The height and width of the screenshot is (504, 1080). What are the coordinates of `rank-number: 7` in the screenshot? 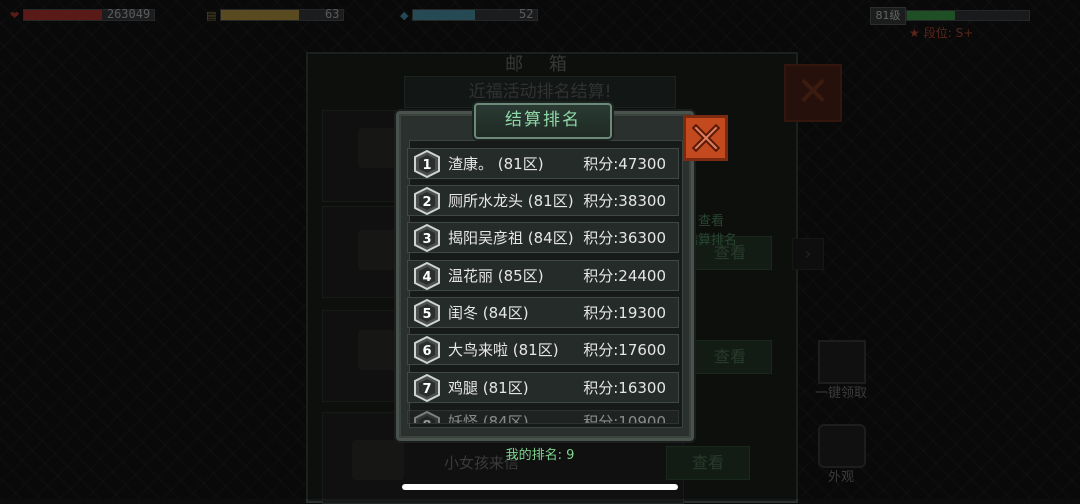 It's located at (426, 389).